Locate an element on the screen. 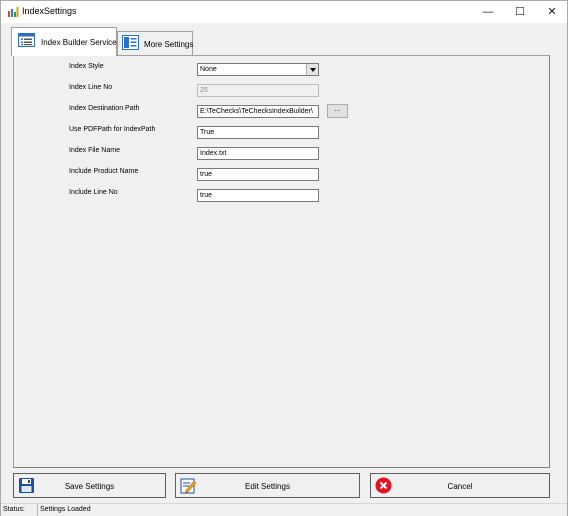 This screenshot has height=516, width=568. save-settings-label: Save Settings is located at coordinates (89, 486).